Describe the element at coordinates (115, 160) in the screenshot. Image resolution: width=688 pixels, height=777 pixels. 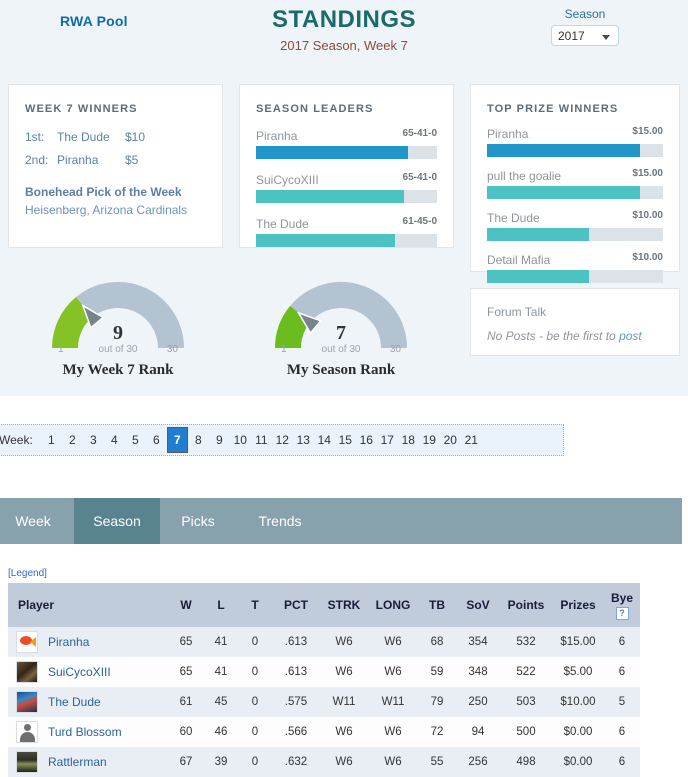
I see `week-winner-row: 2nd: Piranha $5` at that location.